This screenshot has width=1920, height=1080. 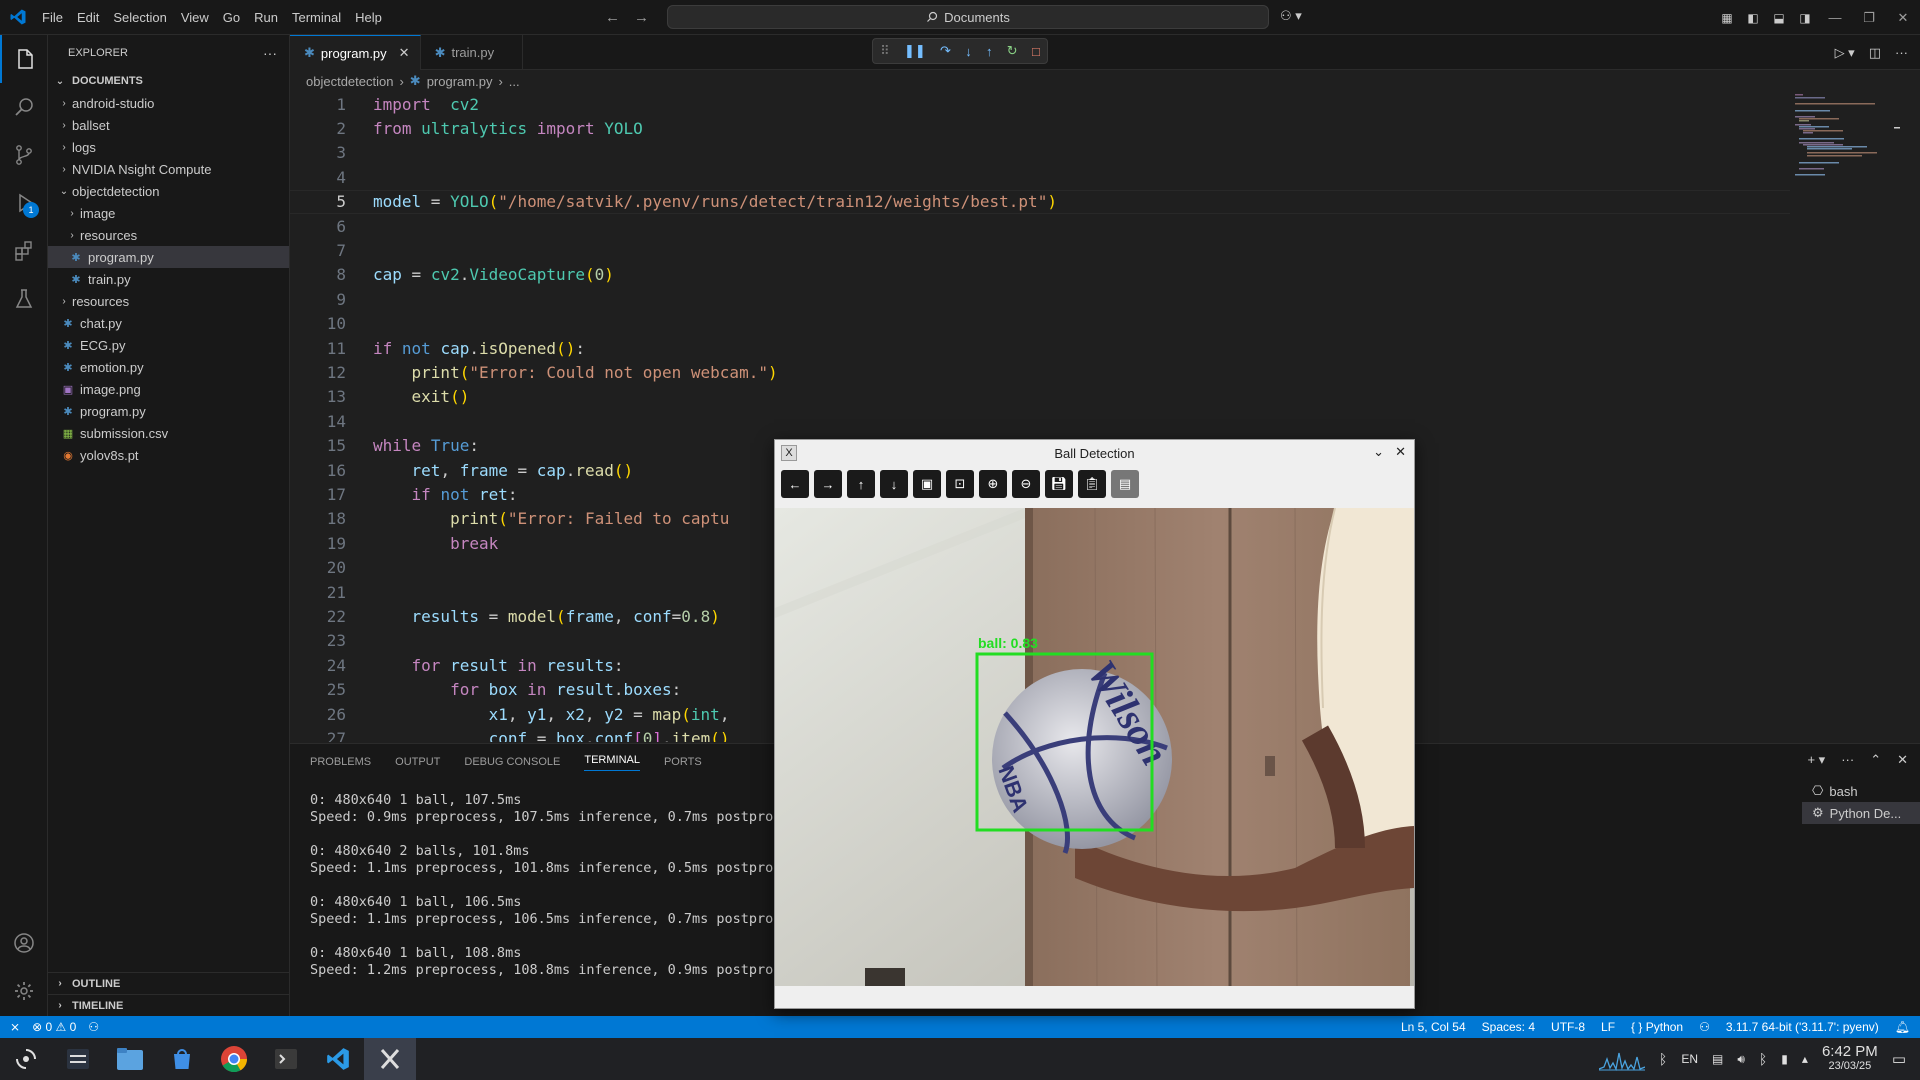 I want to click on forward-arrow-icon: →, so click(x=641, y=17).